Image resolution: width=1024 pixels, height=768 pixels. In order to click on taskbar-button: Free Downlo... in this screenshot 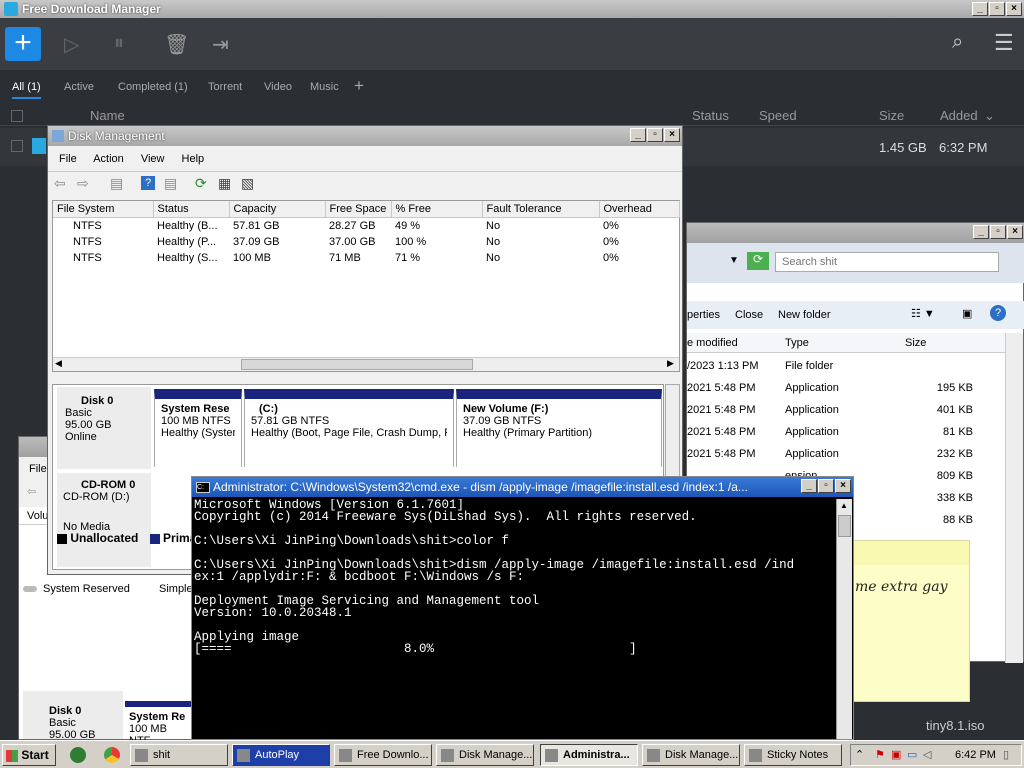, I will do `click(383, 755)`.